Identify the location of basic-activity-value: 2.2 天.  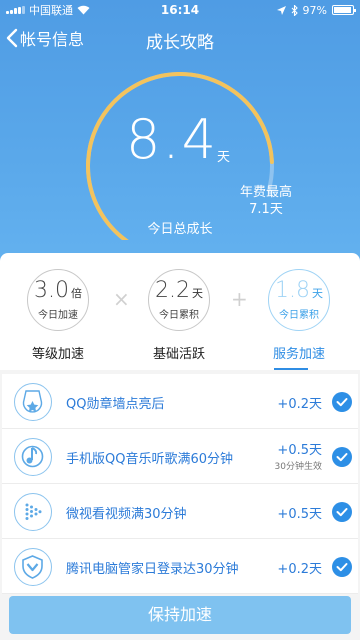
(179, 290).